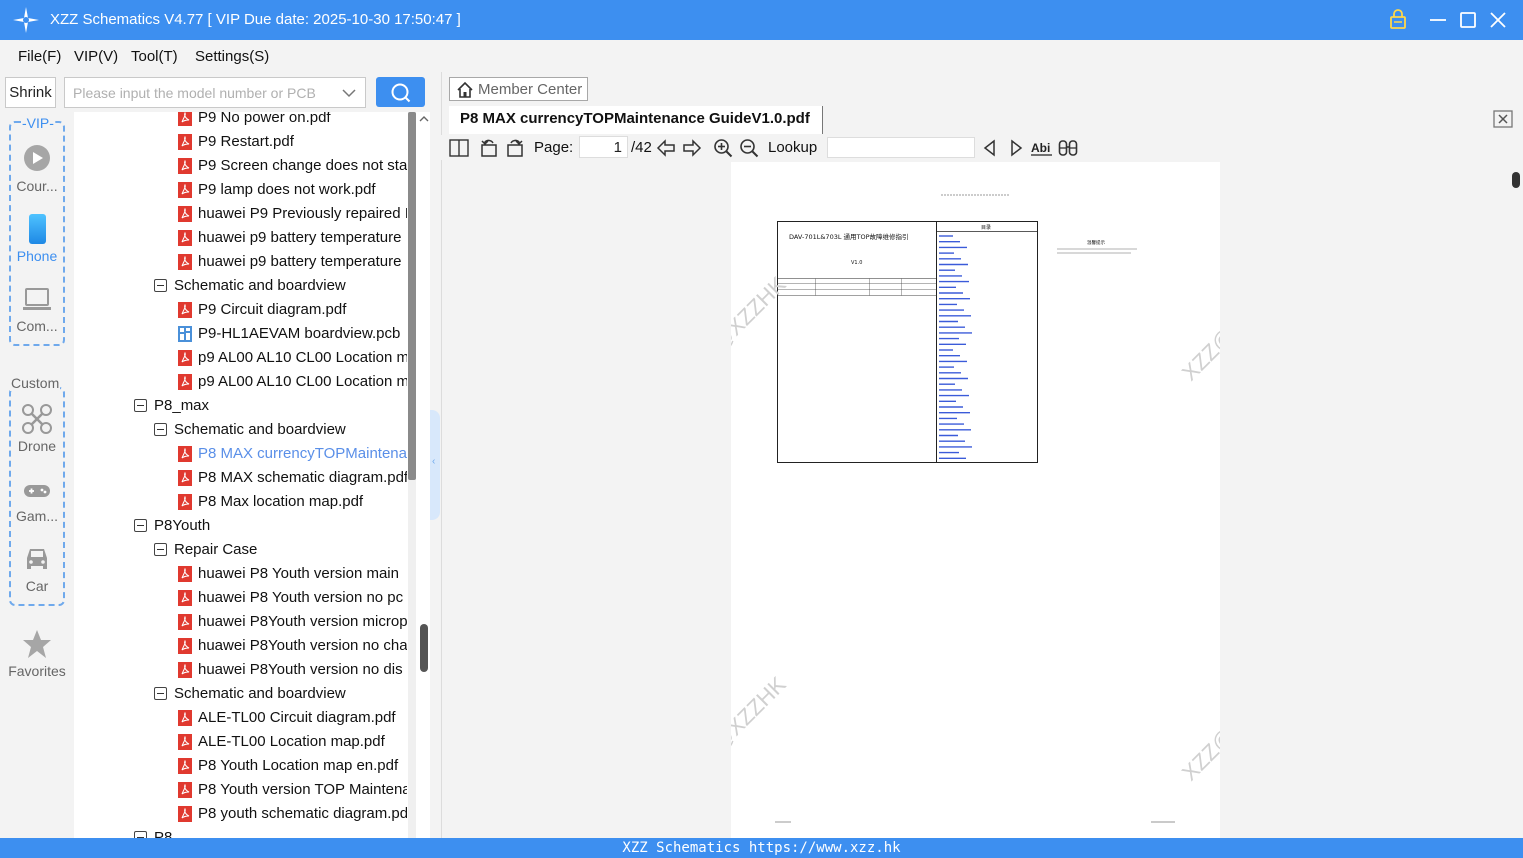  Describe the element at coordinates (252, 550) in the screenshot. I see `tree-folder: Repair Case` at that location.